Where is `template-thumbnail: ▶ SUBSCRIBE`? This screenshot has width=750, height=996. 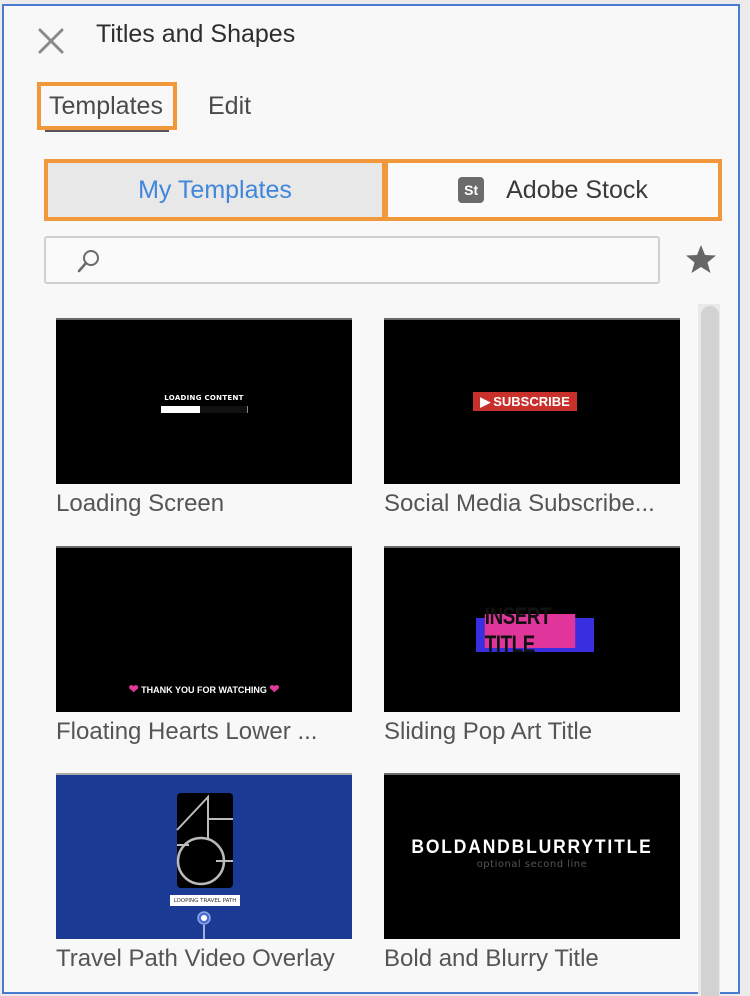 template-thumbnail: ▶ SUBSCRIBE is located at coordinates (532, 401).